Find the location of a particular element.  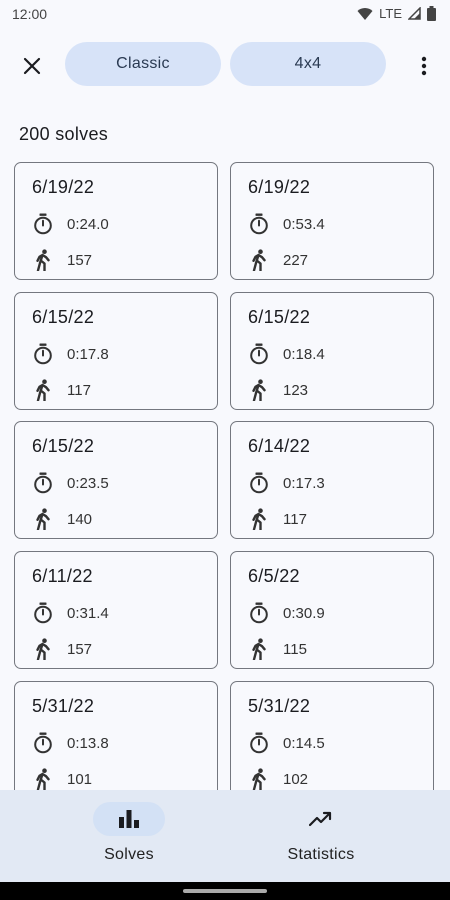

battery-icon is located at coordinates (431, 13).